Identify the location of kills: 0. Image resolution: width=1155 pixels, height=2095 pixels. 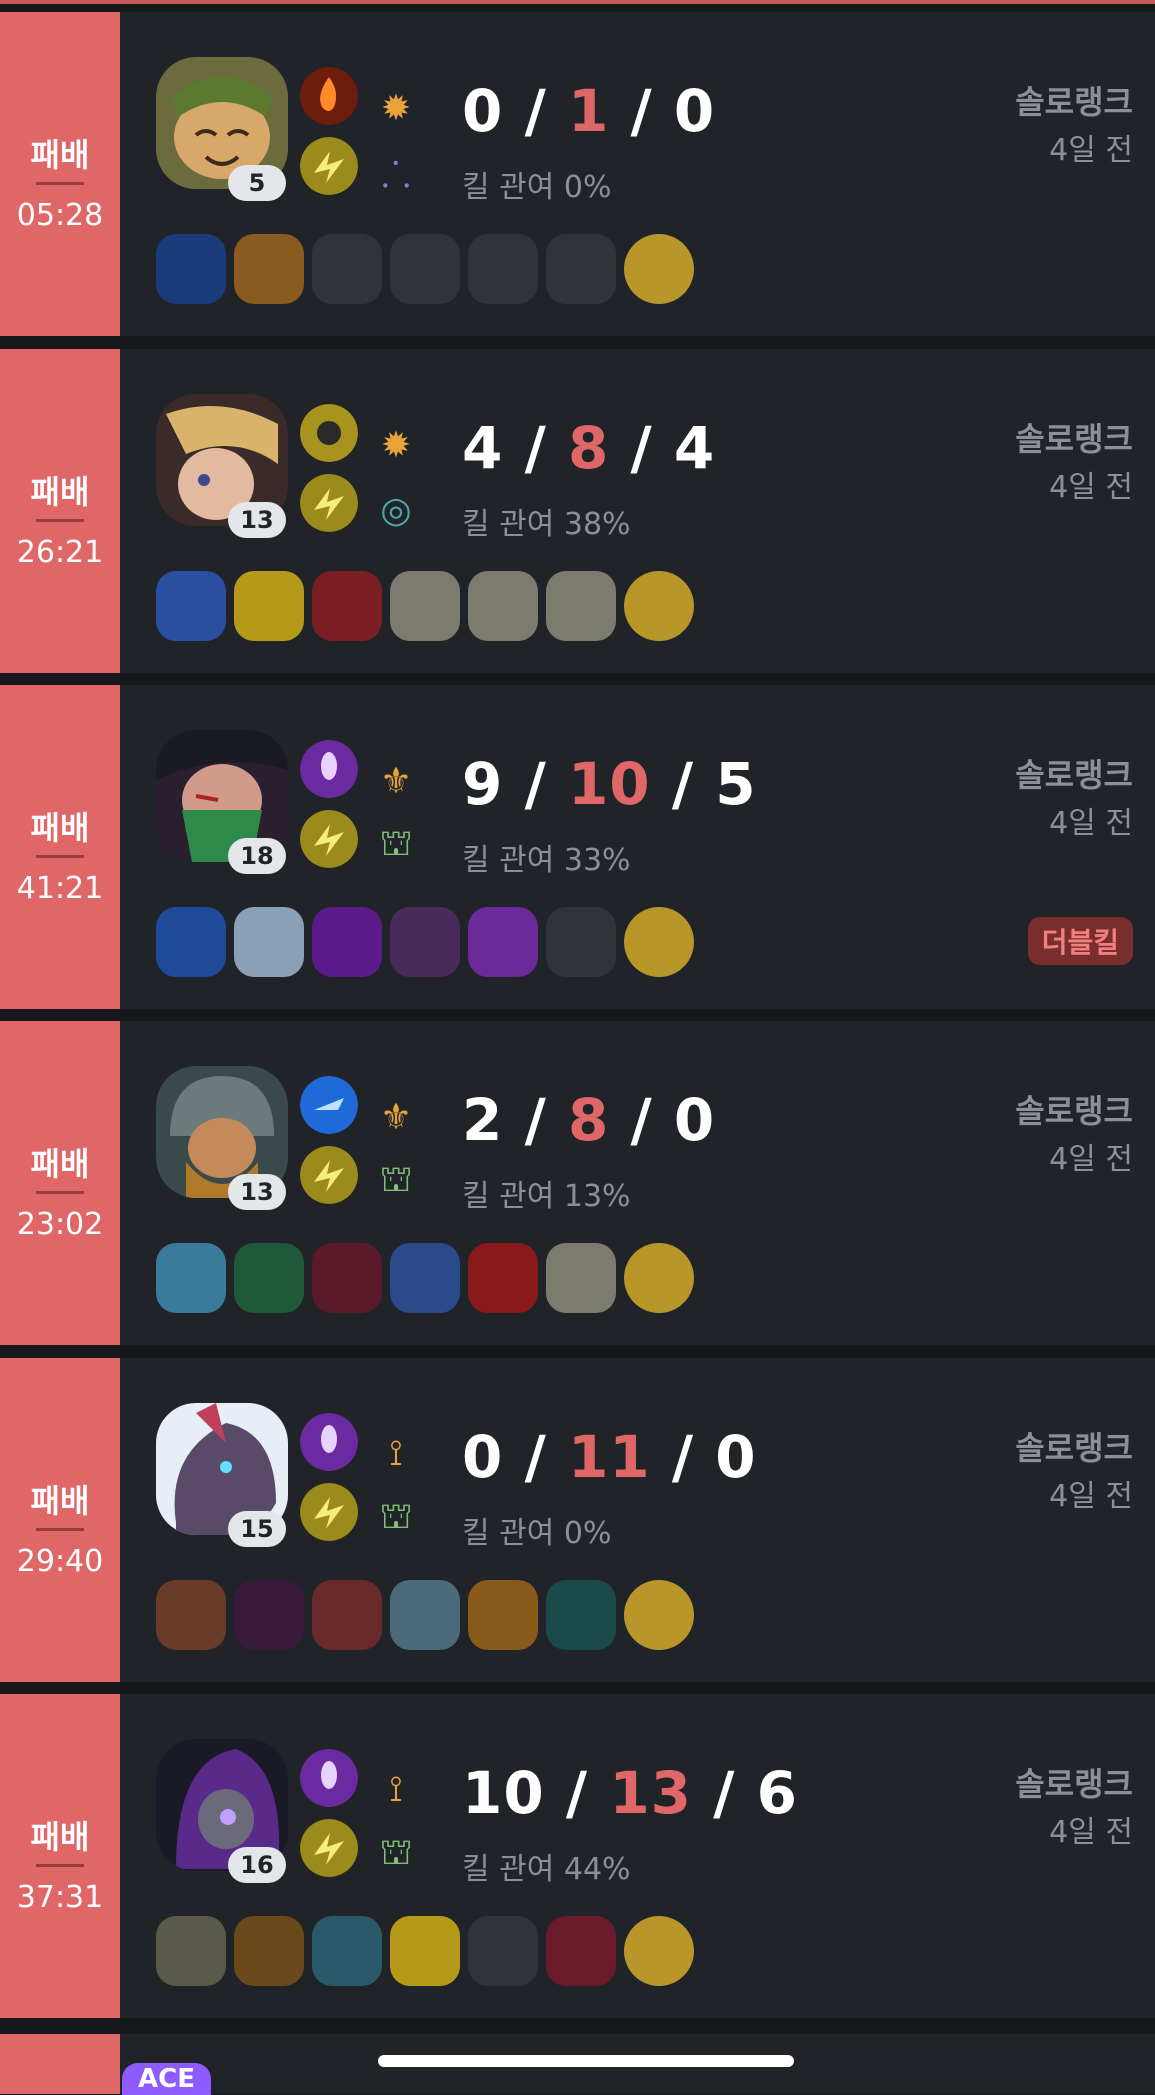
(483, 1457).